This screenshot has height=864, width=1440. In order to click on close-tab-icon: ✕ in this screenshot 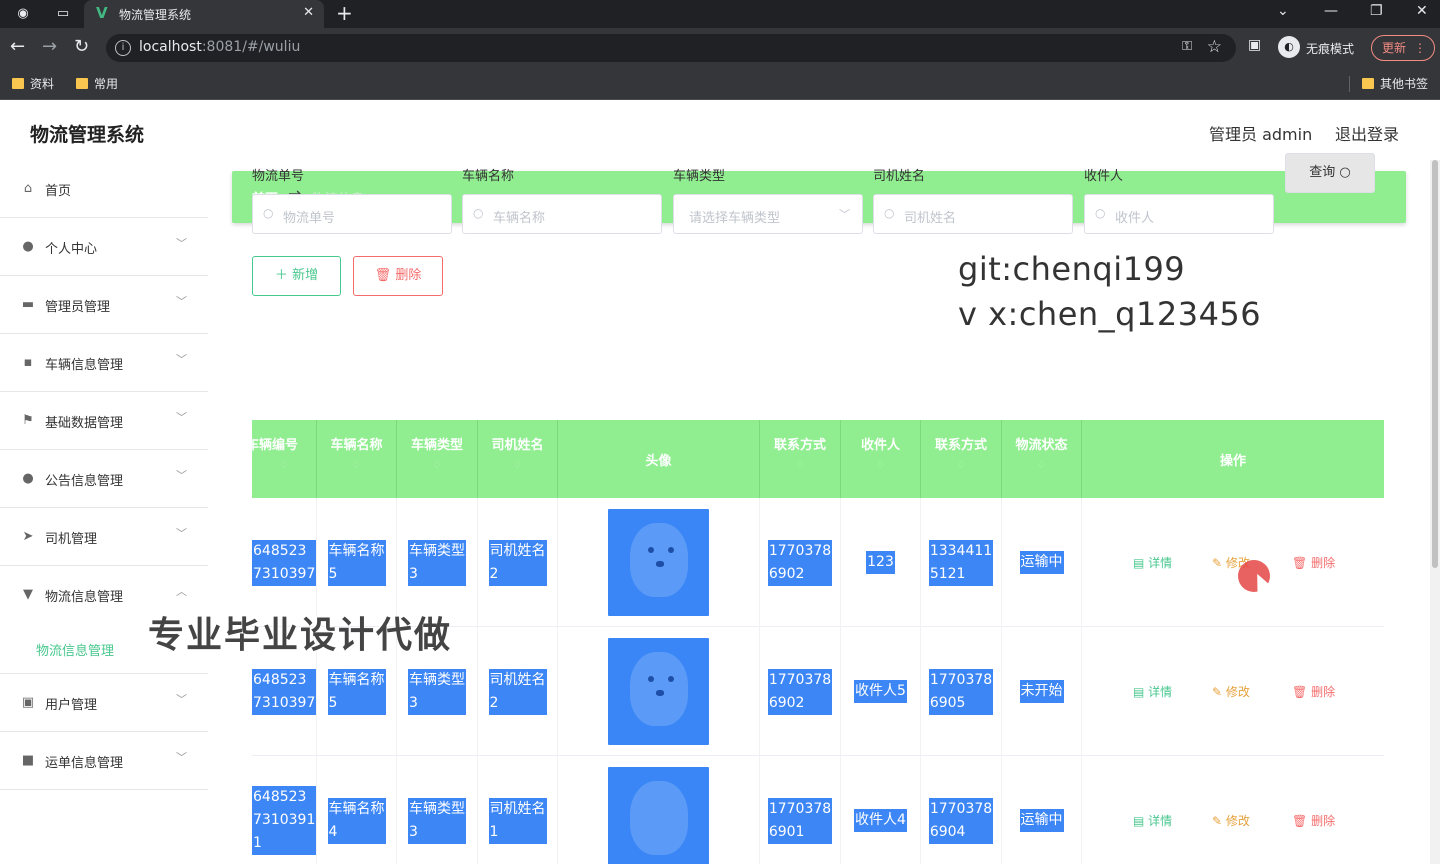, I will do `click(308, 12)`.